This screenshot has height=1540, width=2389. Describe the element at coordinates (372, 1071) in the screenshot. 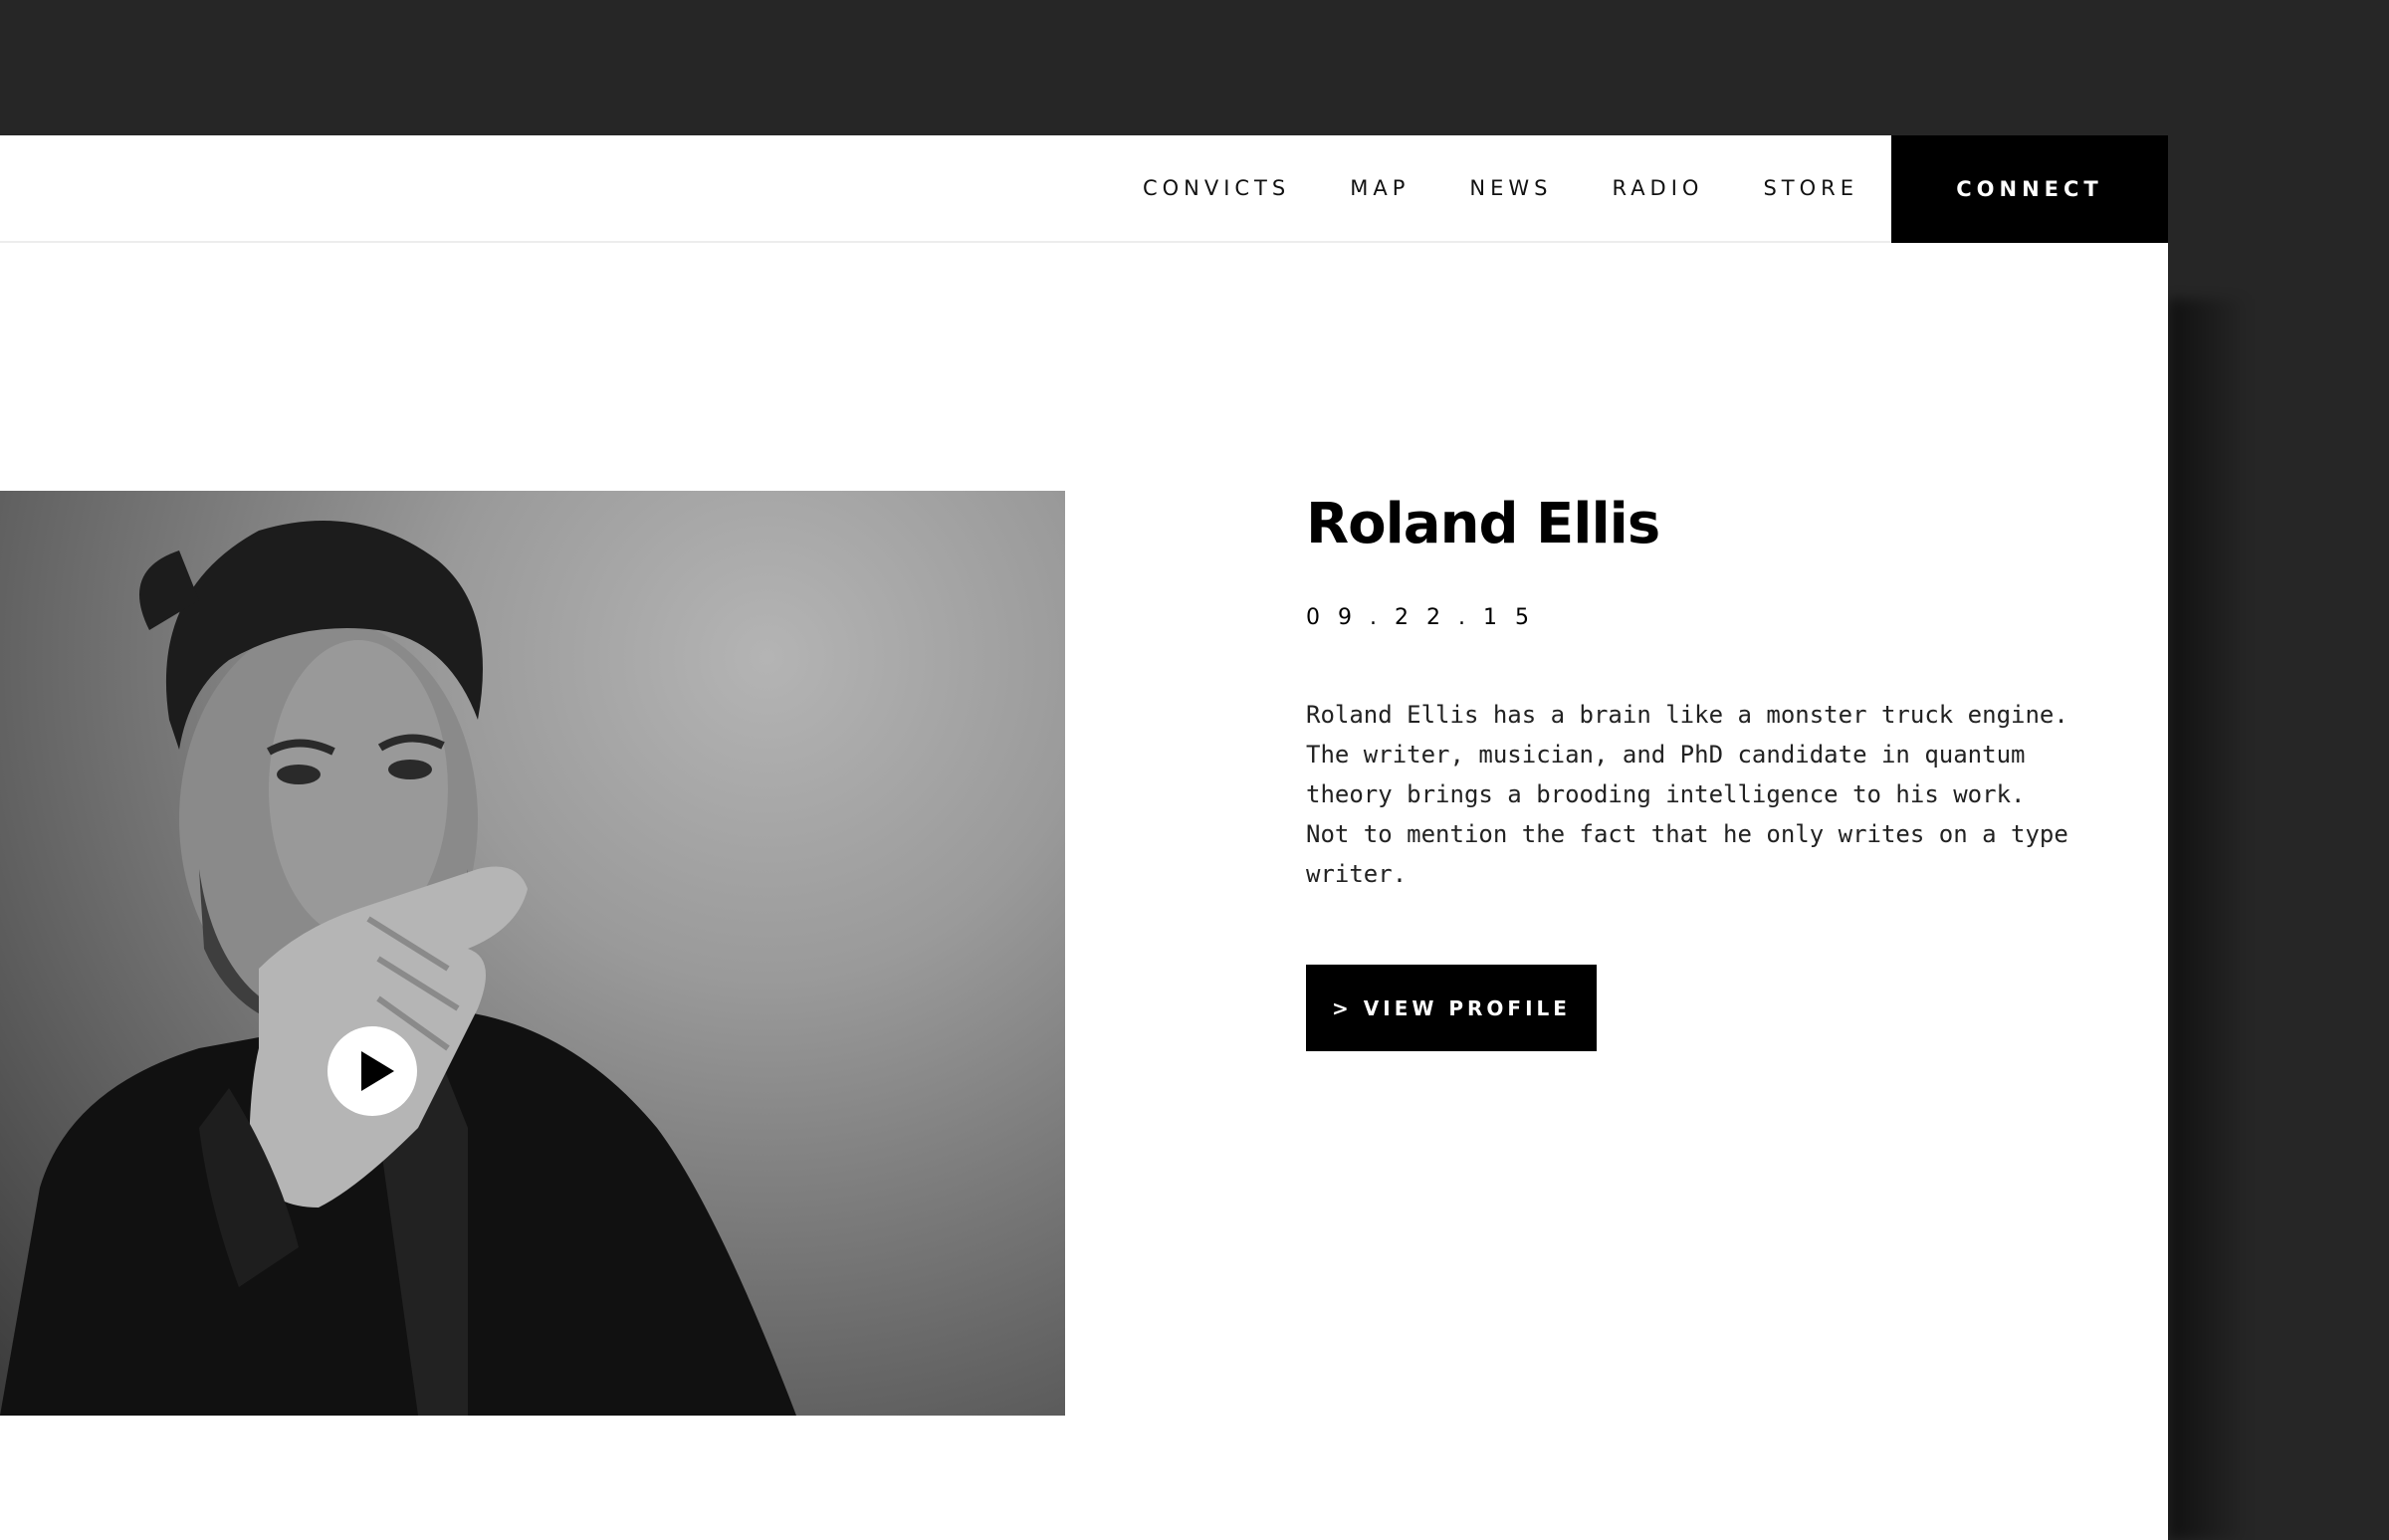

I see `play-video-button` at that location.